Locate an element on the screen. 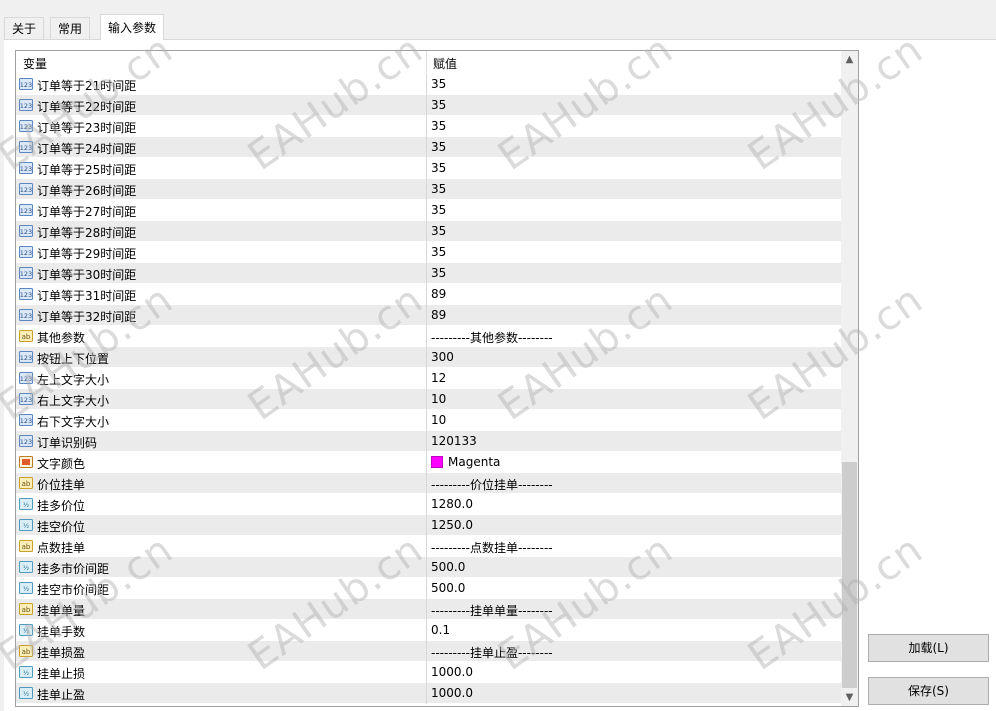  table-row: 123 左上文字大小 12 is located at coordinates (429, 378).